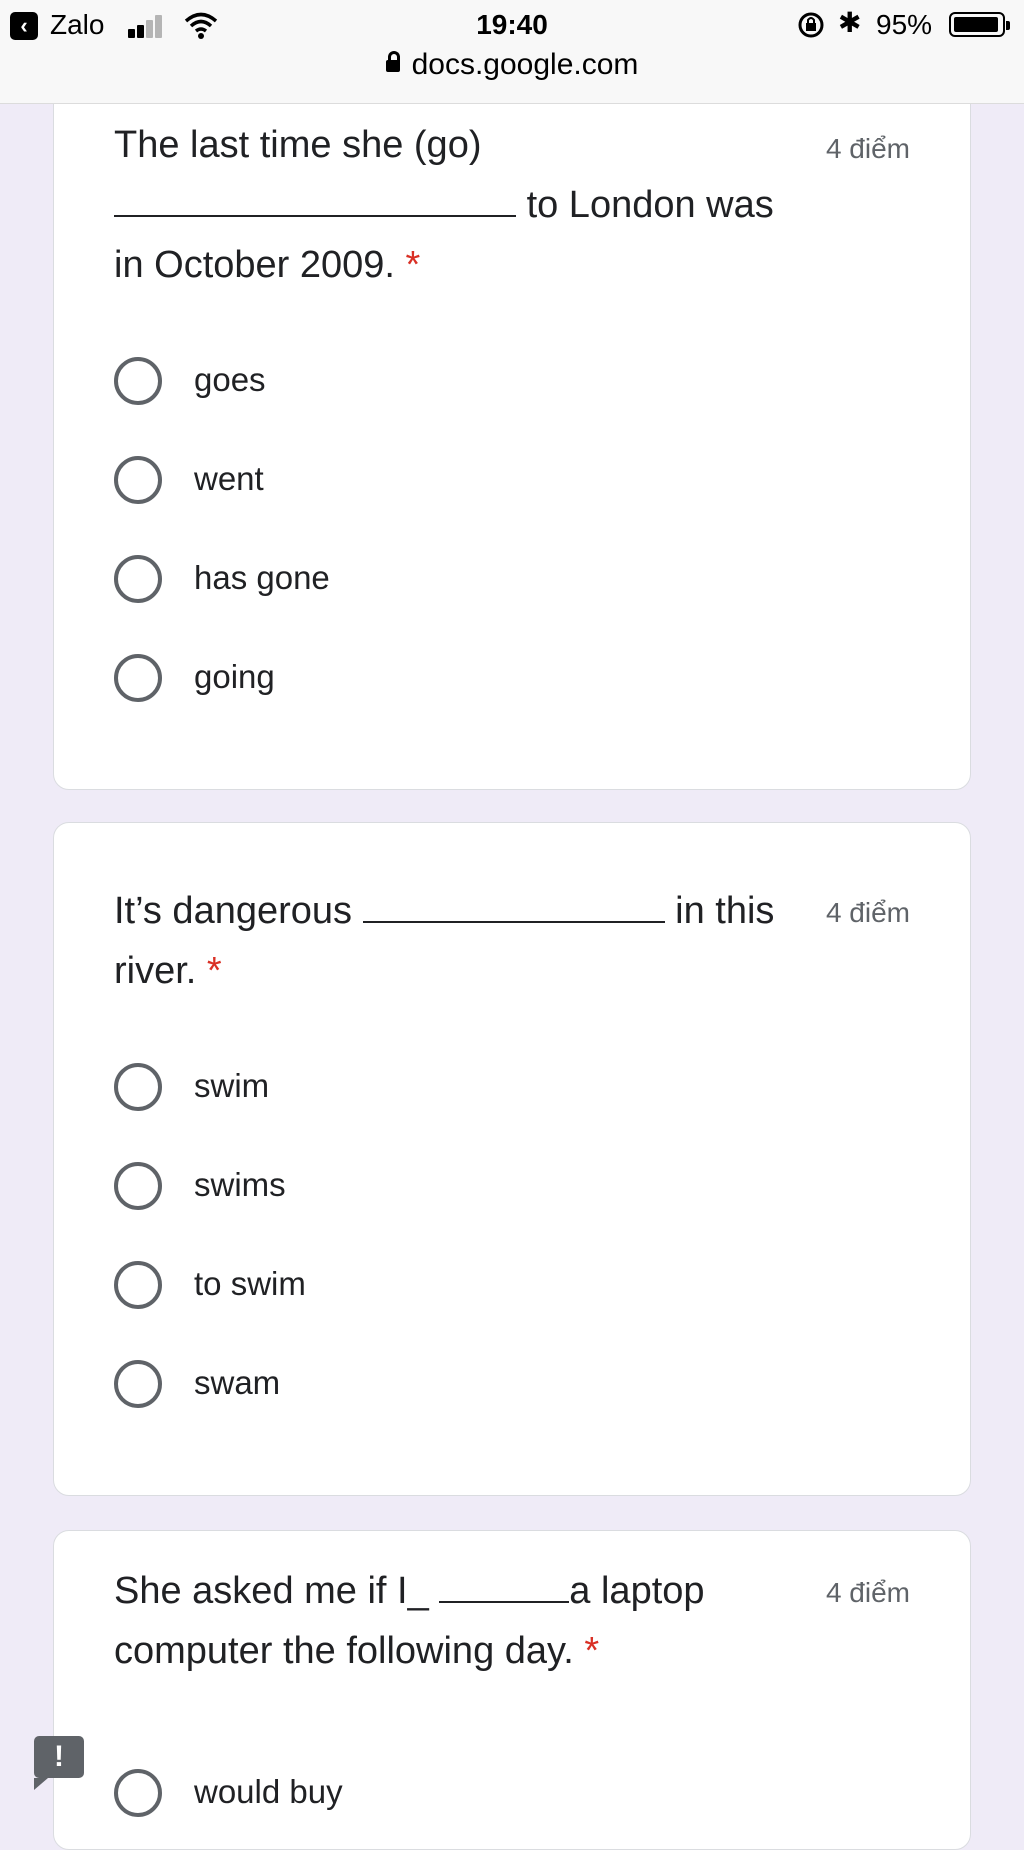 Image resolution: width=1024 pixels, height=1850 pixels. Describe the element at coordinates (464, 1384) in the screenshot. I see `radio-option: swam` at that location.